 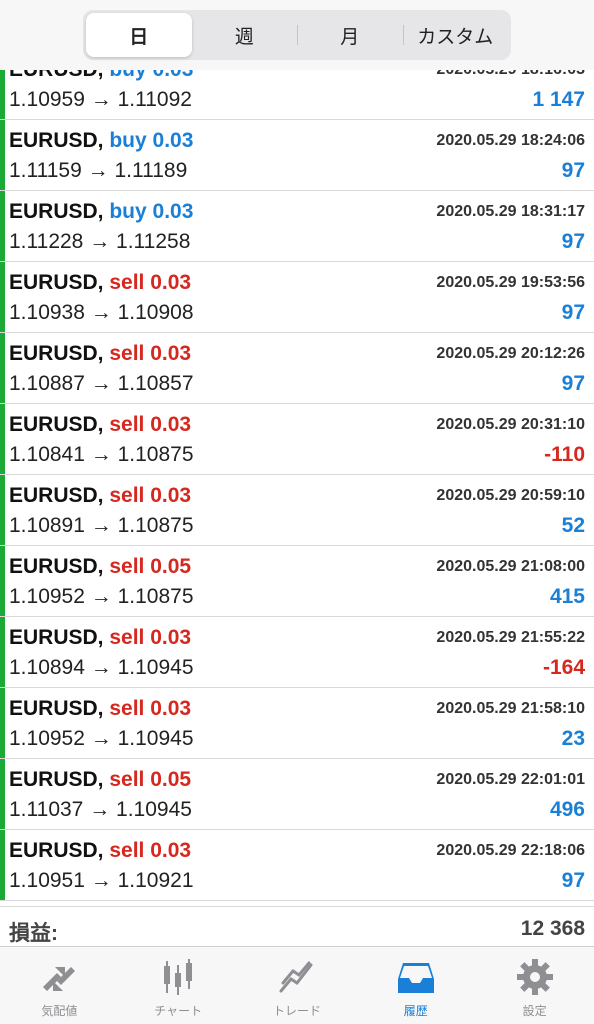 I want to click on trade-profit: 52, so click(x=573, y=525).